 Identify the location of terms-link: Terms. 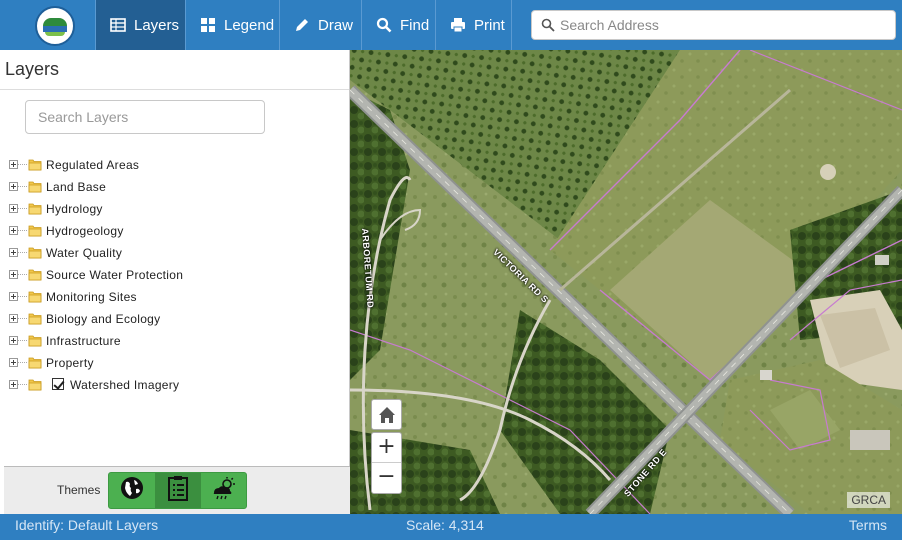
(868, 525).